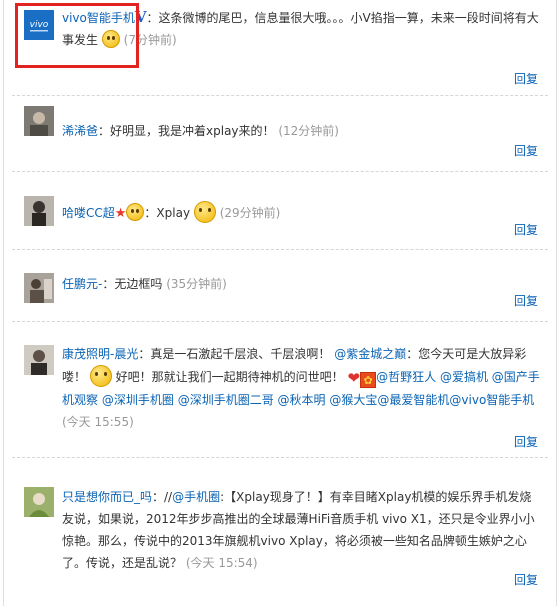  What do you see at coordinates (82, 284) in the screenshot?
I see `comment-user: 任鹏元-` at bounding box center [82, 284].